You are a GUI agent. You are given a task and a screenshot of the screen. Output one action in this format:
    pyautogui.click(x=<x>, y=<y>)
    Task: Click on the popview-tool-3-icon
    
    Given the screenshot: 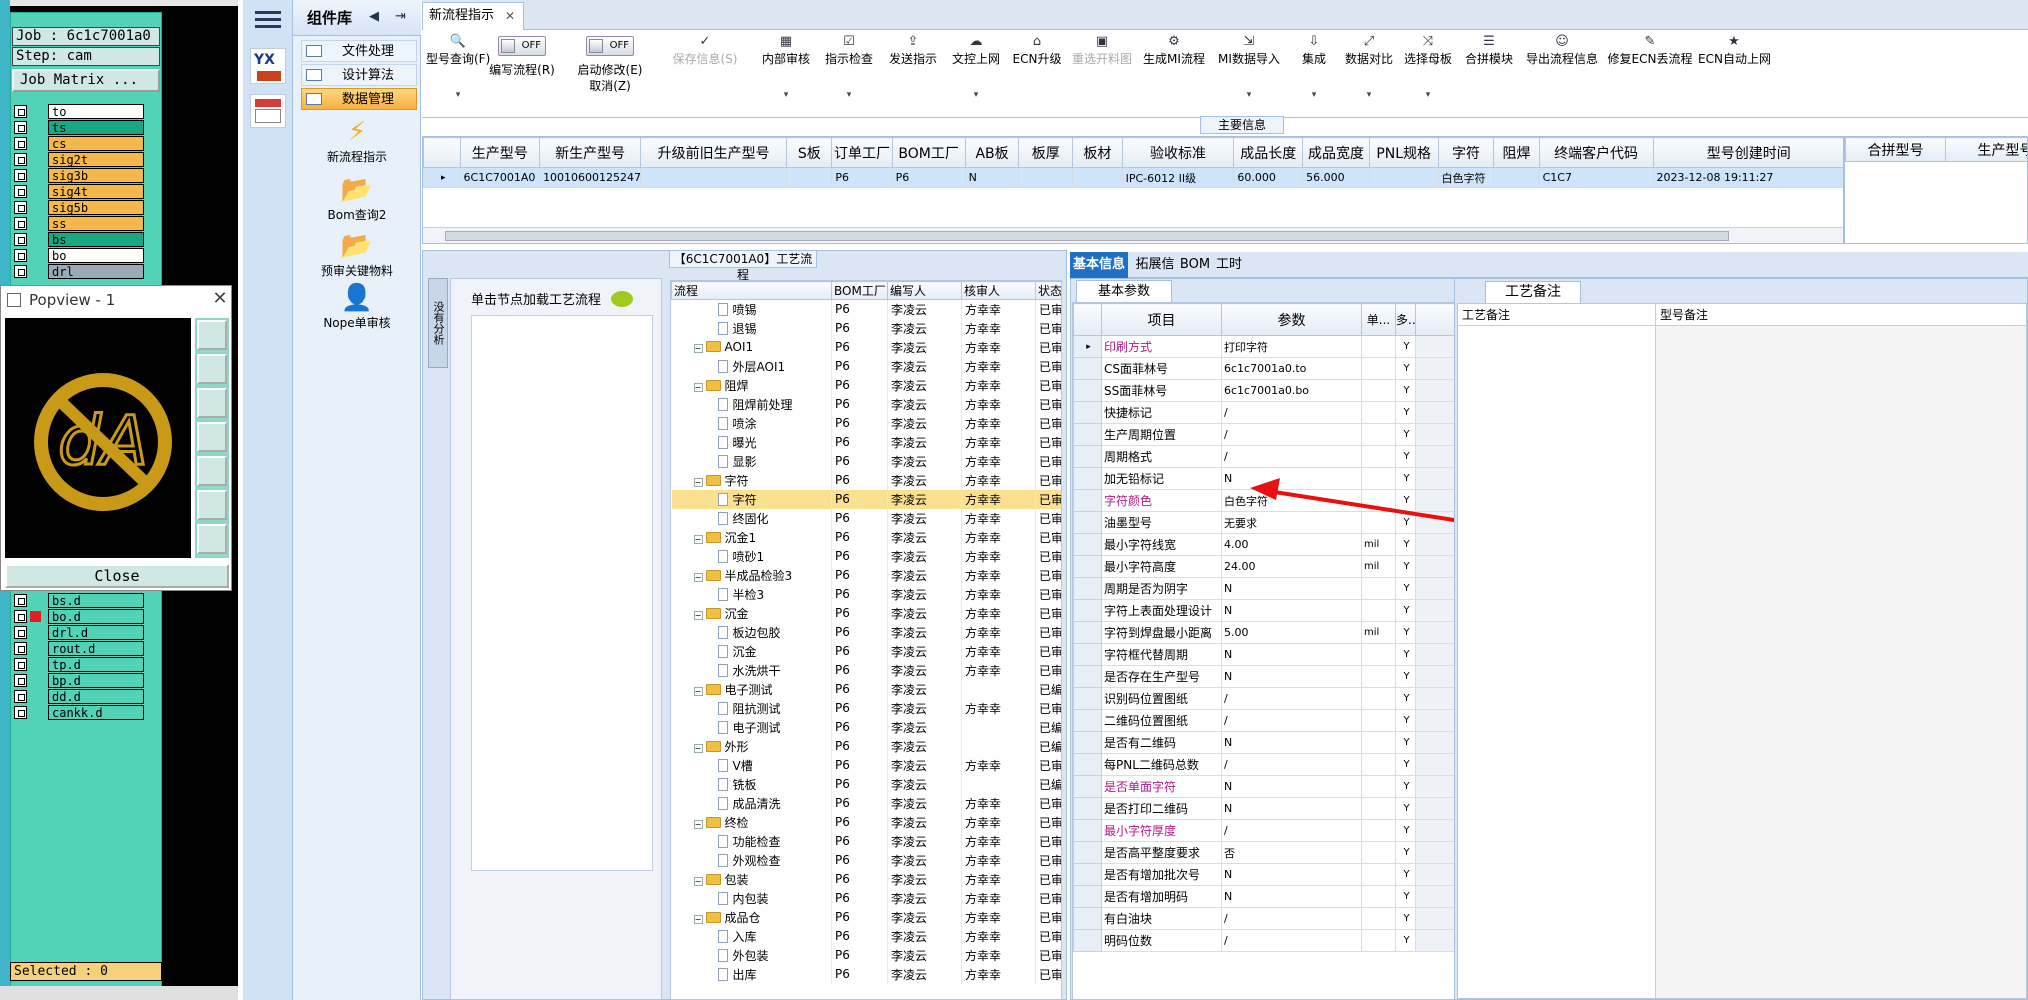 What is the action you would take?
    pyautogui.click(x=212, y=403)
    